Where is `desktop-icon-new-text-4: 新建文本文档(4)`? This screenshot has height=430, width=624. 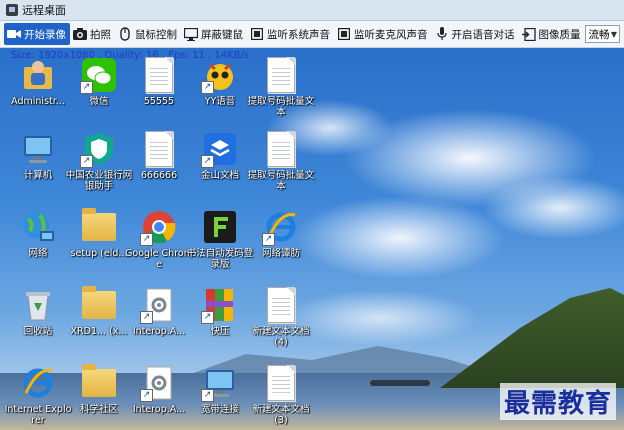
desktop-icon-new-text-4: 新建文本文档(4) is located at coordinates (281, 323).